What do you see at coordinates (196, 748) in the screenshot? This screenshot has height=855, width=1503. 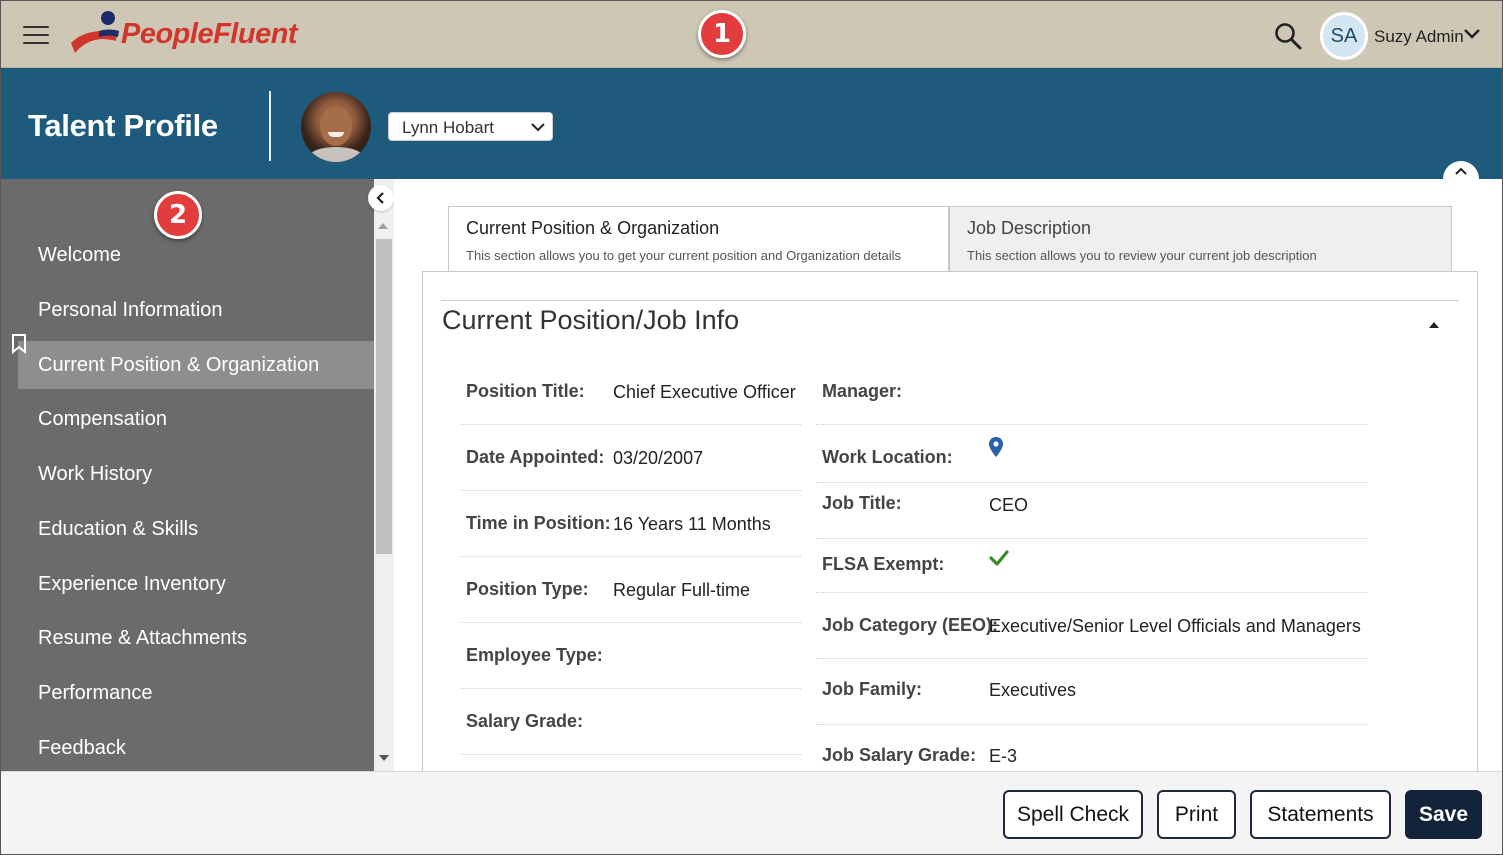 I see `sidebar-item-feedback: Feedback` at bounding box center [196, 748].